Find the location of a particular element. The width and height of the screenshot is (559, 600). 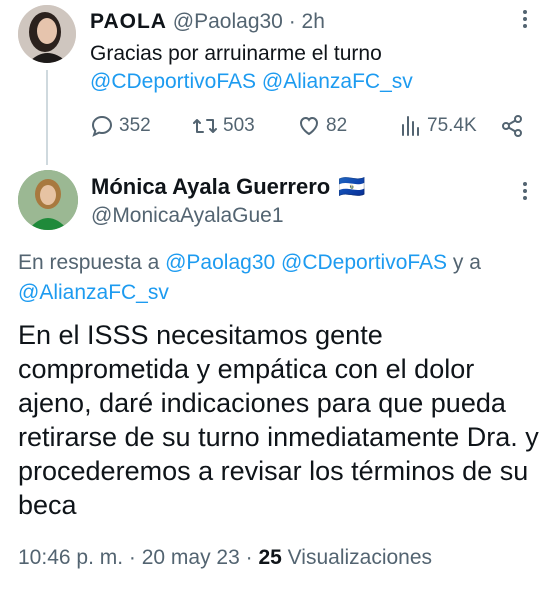

tweet-time: · 2h is located at coordinates (307, 21).